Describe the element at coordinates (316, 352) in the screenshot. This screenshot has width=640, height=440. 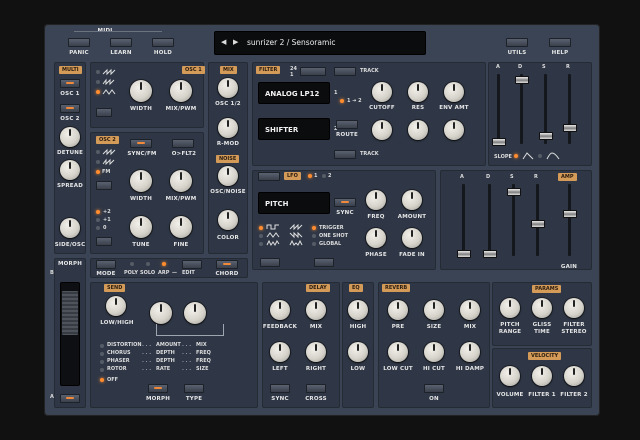
I see `delay-right-knob` at that location.